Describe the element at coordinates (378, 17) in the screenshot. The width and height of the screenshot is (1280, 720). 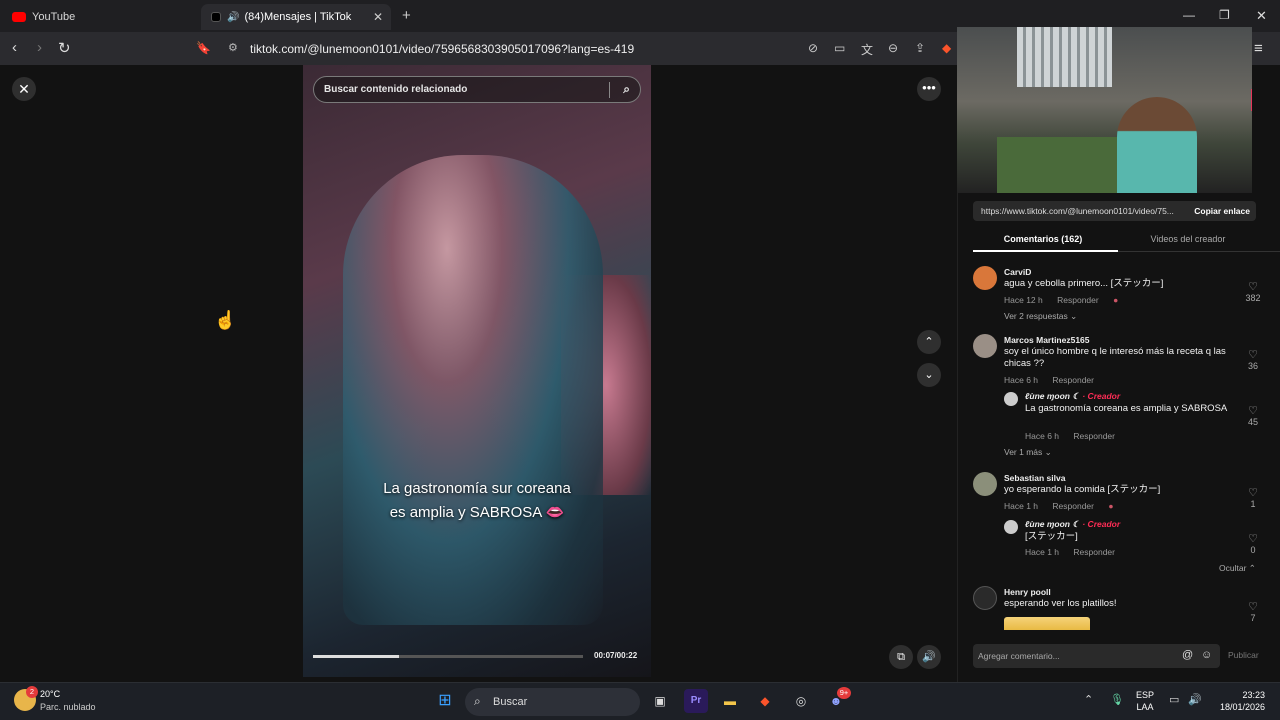
I see `close-tab-icon: ✕` at that location.